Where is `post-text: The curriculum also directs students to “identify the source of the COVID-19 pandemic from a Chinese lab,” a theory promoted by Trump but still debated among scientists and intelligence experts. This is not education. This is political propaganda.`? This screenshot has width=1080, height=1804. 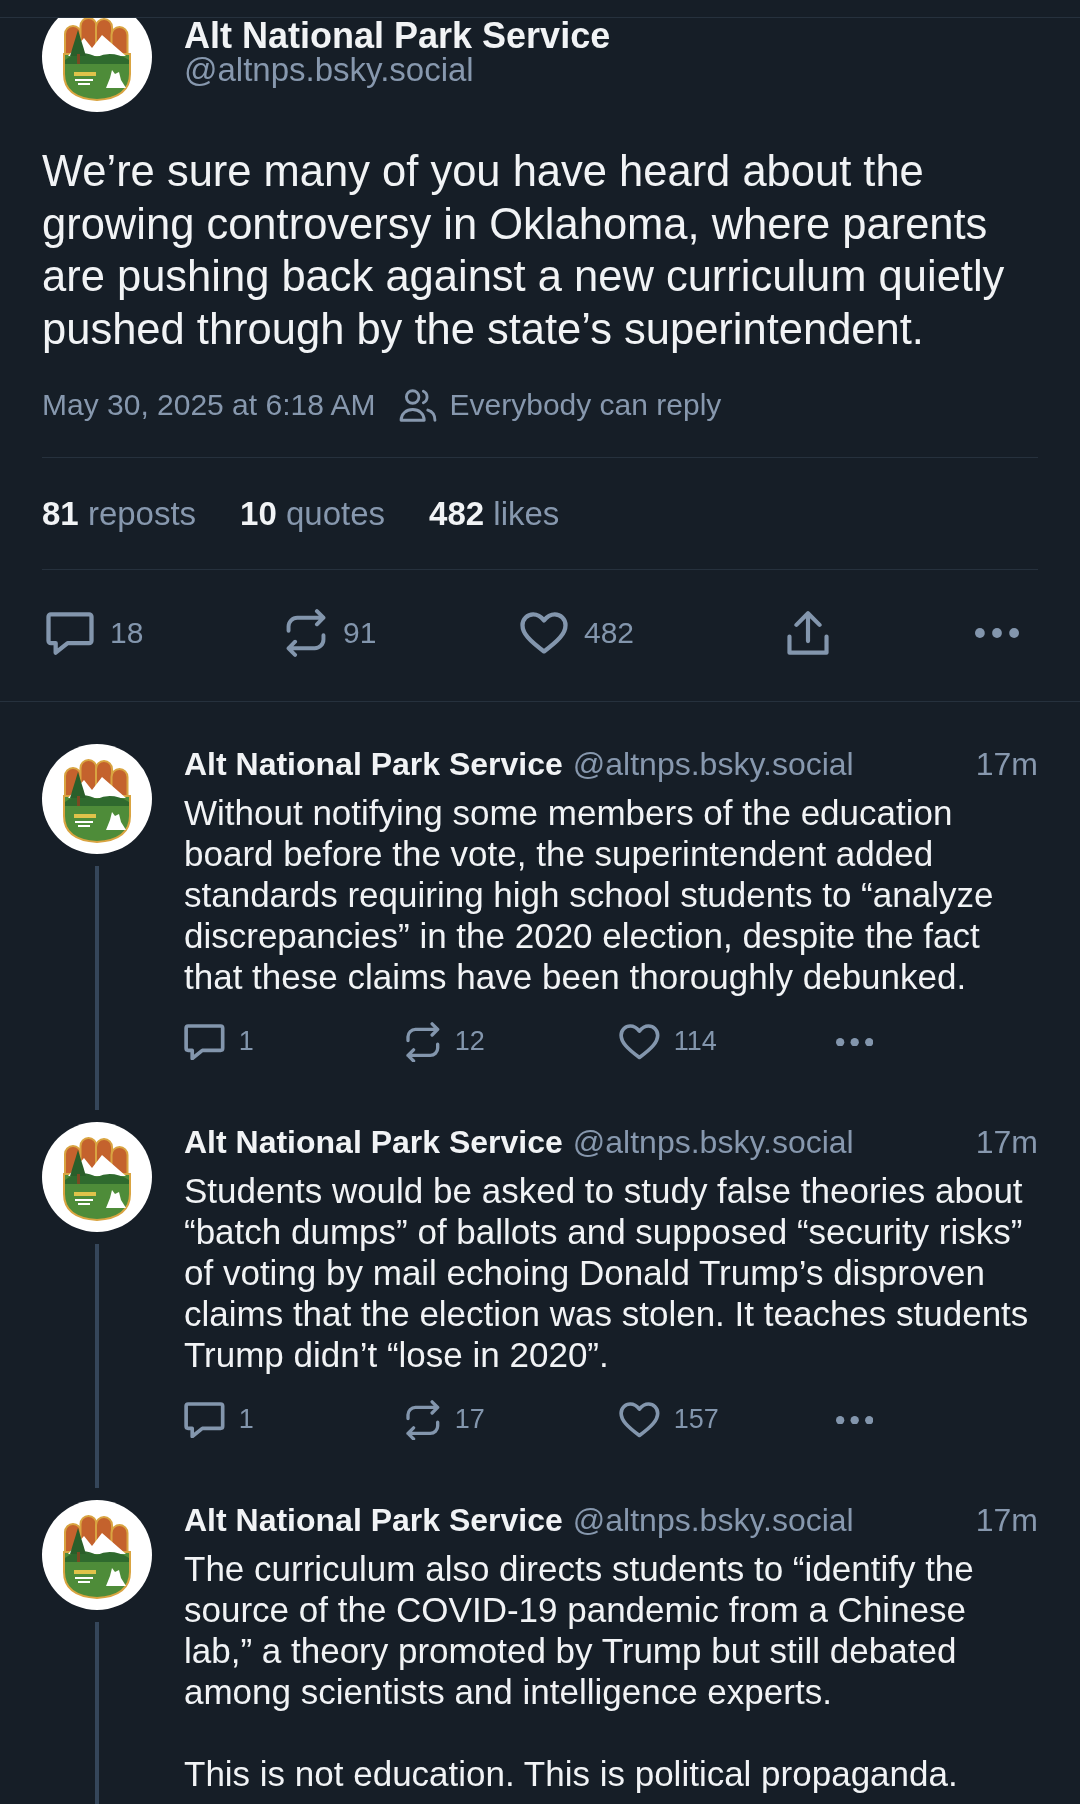
post-text: The curriculum also directs students to “identify the source of the COVID-19 pandemic from a Chinese lab,” a theory promoted by Trump but still debated among scientists and intelligence experts. This is not education. This is political propaganda. is located at coordinates (579, 1671).